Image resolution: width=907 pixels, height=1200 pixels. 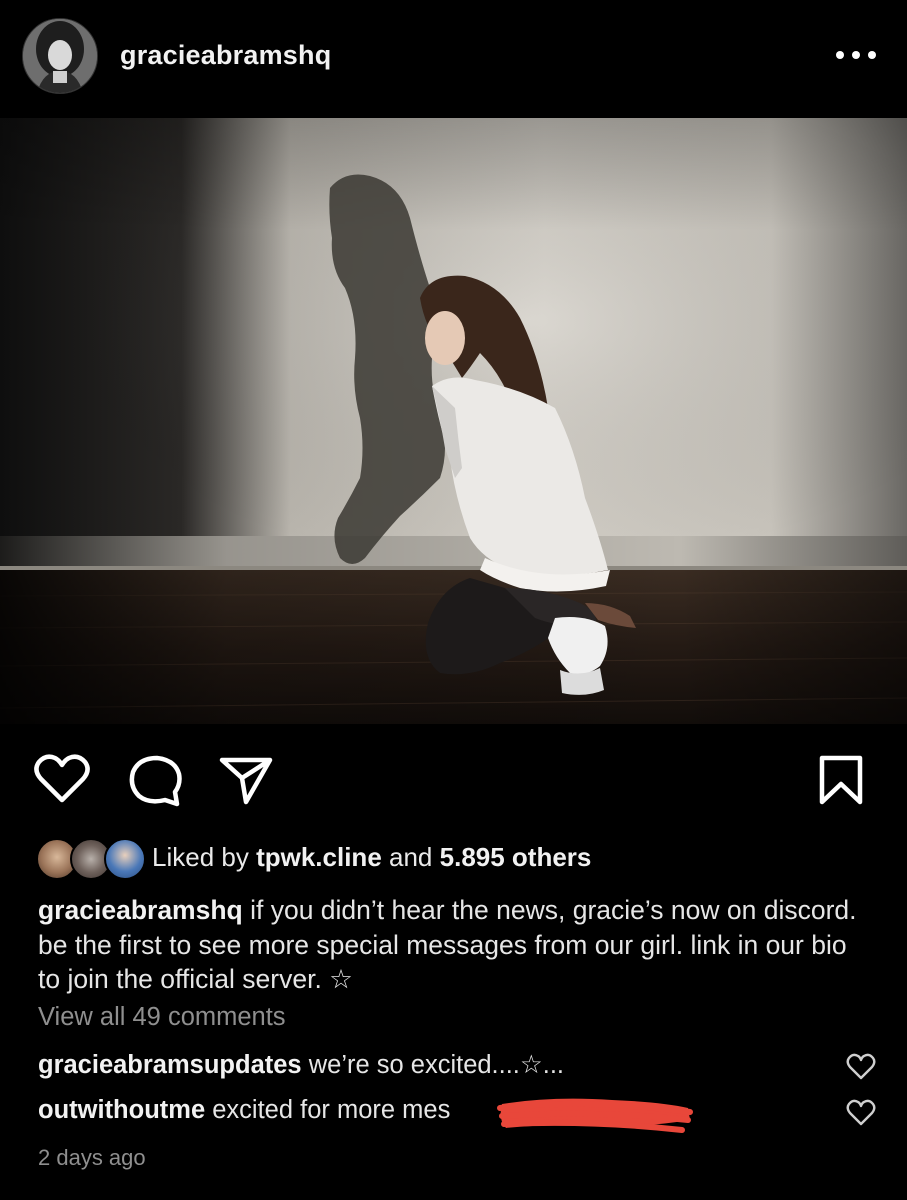 What do you see at coordinates (319, 857) in the screenshot?
I see `liker-username: tpwk.cline` at bounding box center [319, 857].